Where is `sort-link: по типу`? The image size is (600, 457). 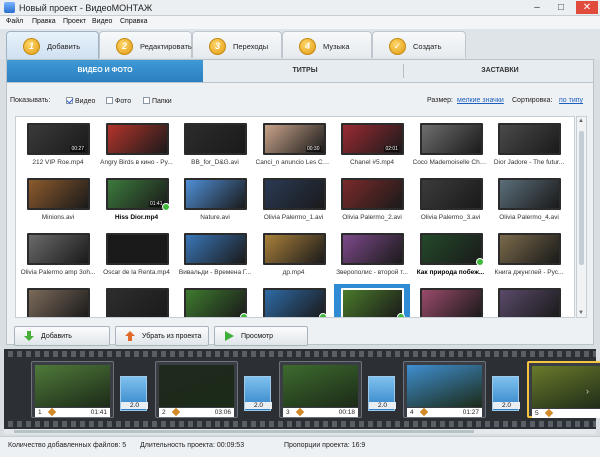
sort-link: по типу is located at coordinates (571, 100).